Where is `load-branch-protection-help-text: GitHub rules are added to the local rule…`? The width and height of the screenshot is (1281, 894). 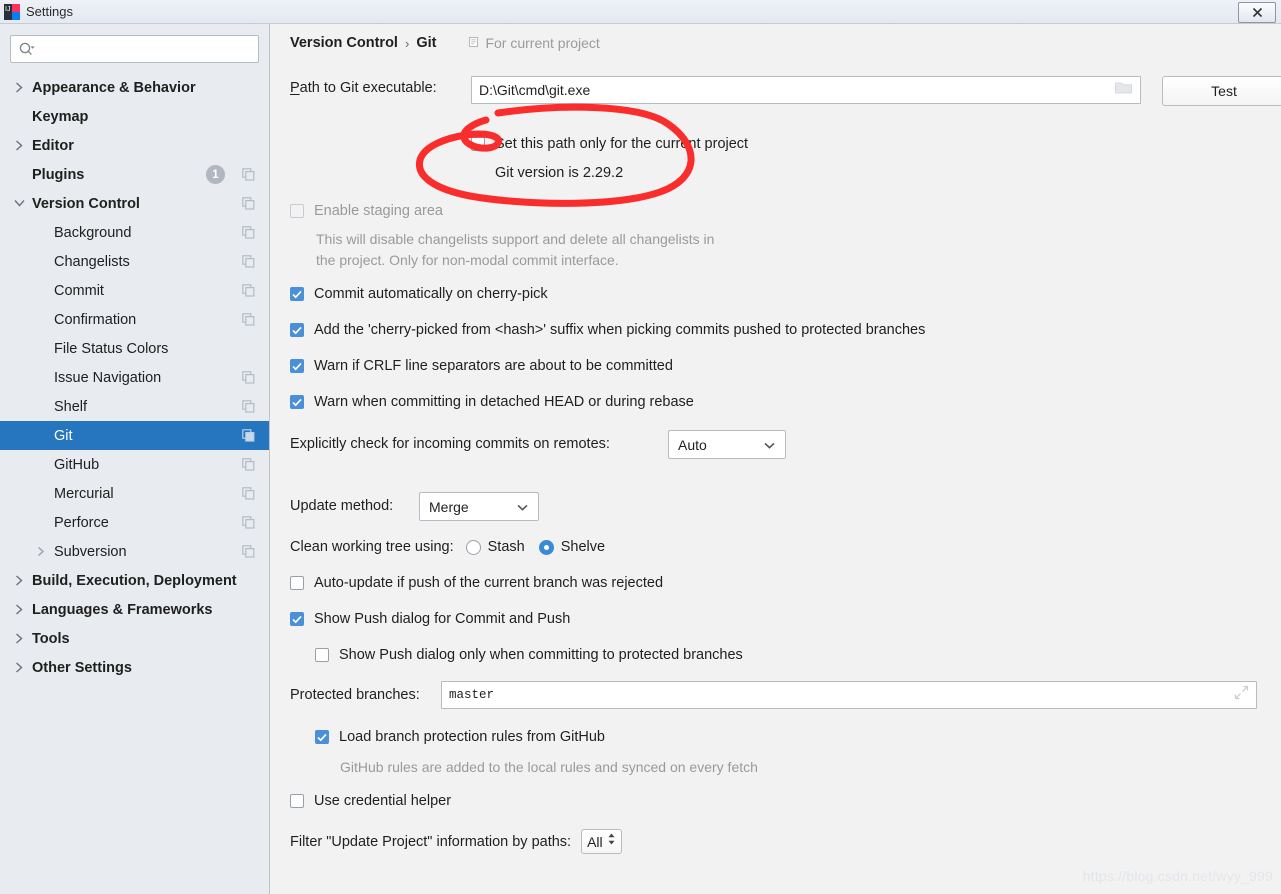
load-branch-protection-help-text: GitHub rules are added to the local rule… is located at coordinates (549, 767).